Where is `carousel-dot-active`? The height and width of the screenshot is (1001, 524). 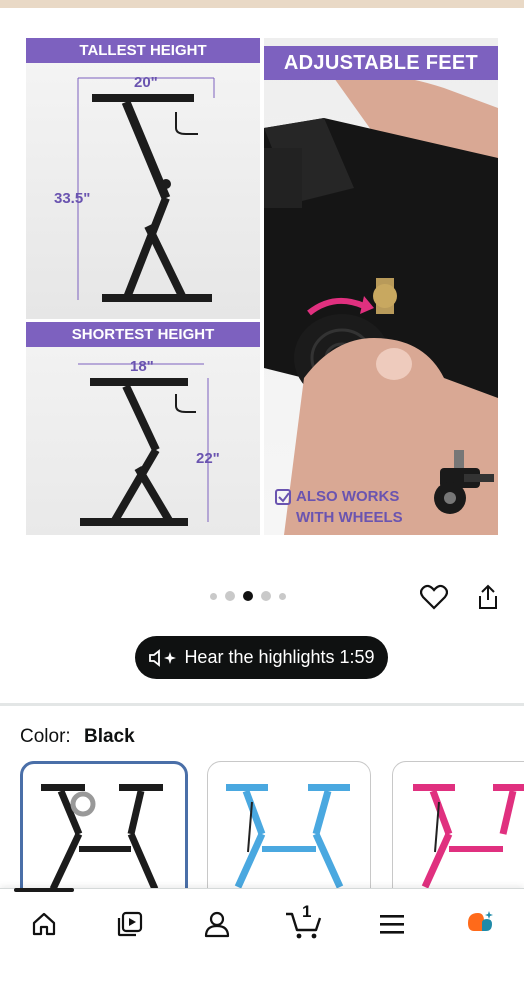
carousel-dot-active is located at coordinates (248, 596).